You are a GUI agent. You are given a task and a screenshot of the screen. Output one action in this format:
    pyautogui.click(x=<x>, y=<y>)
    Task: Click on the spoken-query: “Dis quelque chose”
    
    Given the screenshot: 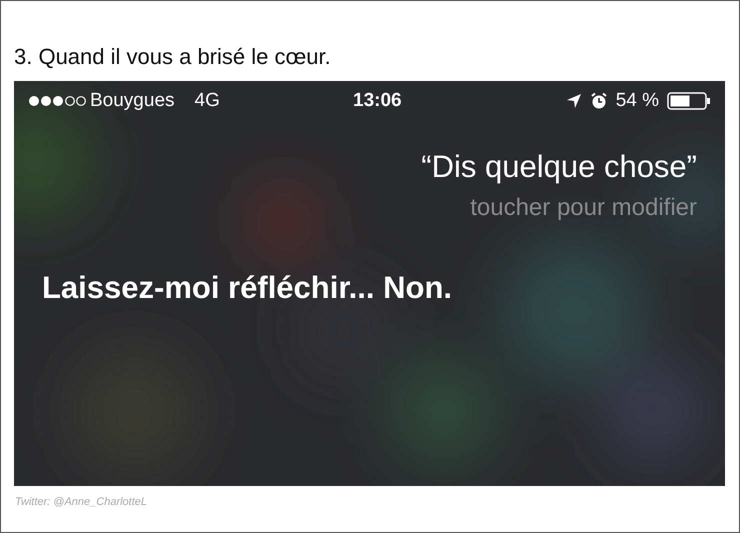 What is the action you would take?
    pyautogui.click(x=559, y=167)
    